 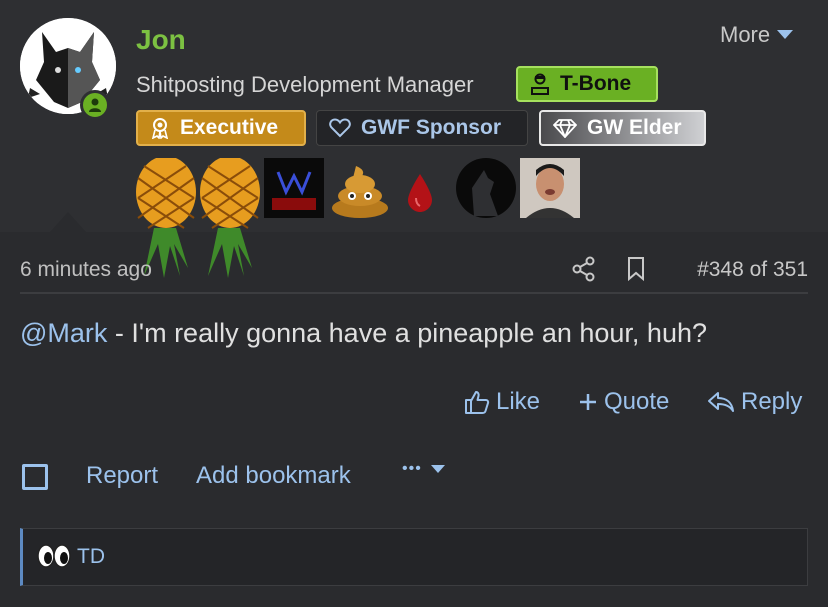 I want to click on poop-emoji-icon, so click(x=360, y=192).